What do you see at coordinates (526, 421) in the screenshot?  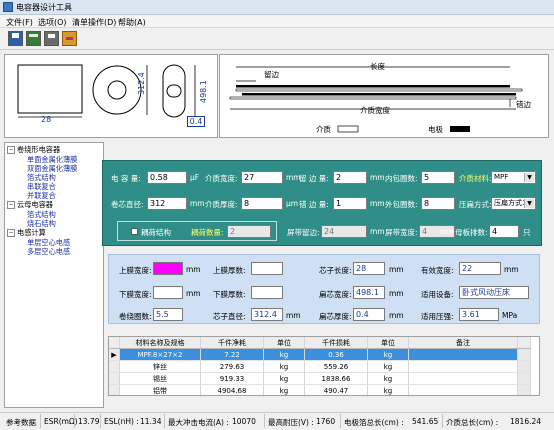 I see `status-medium-length-value: 1816.24` at bounding box center [526, 421].